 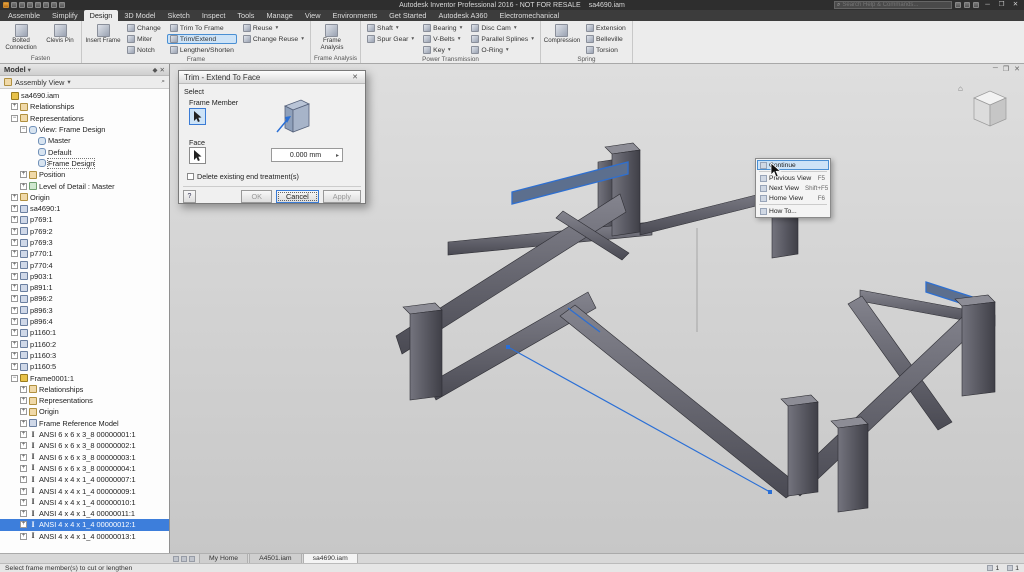 I want to click on undo-icon, so click(x=38, y=5).